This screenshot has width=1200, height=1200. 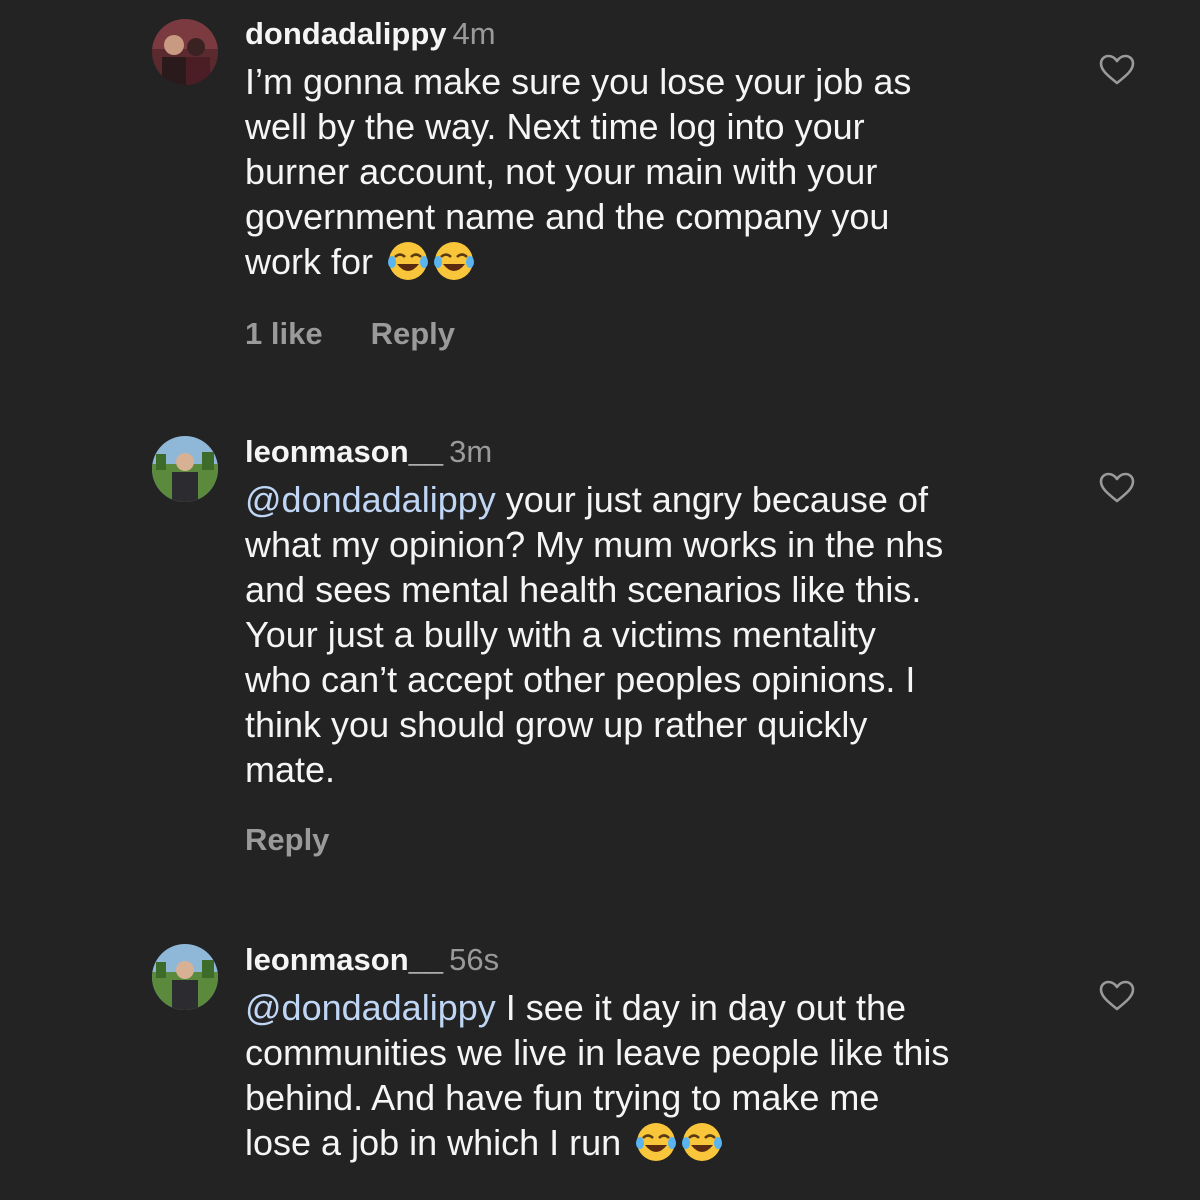 I want to click on comment-actions: 1 like Reply, so click(x=350, y=334).